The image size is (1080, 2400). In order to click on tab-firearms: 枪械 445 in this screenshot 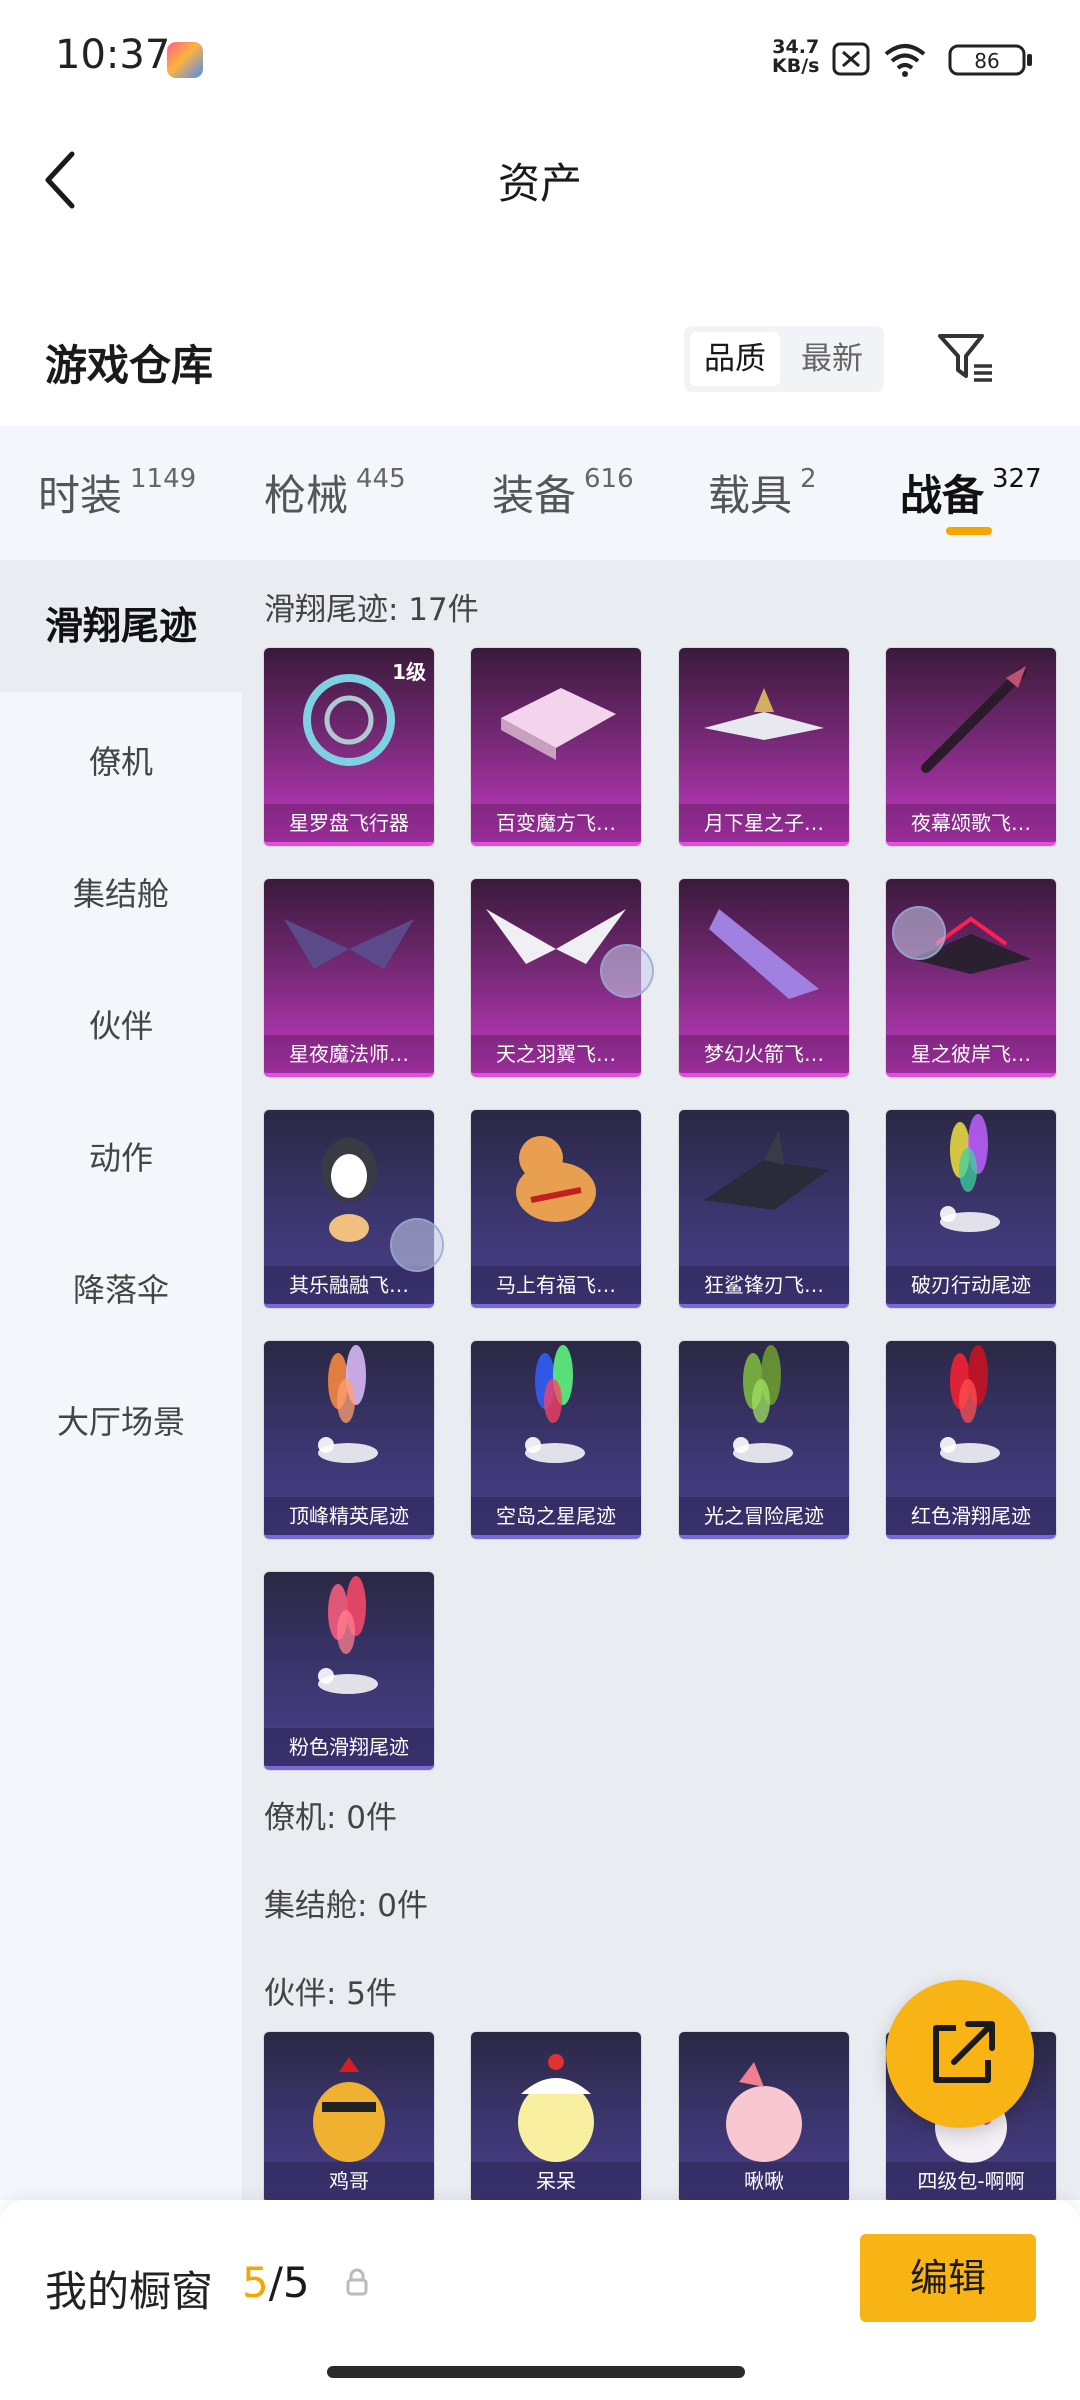, I will do `click(335, 492)`.